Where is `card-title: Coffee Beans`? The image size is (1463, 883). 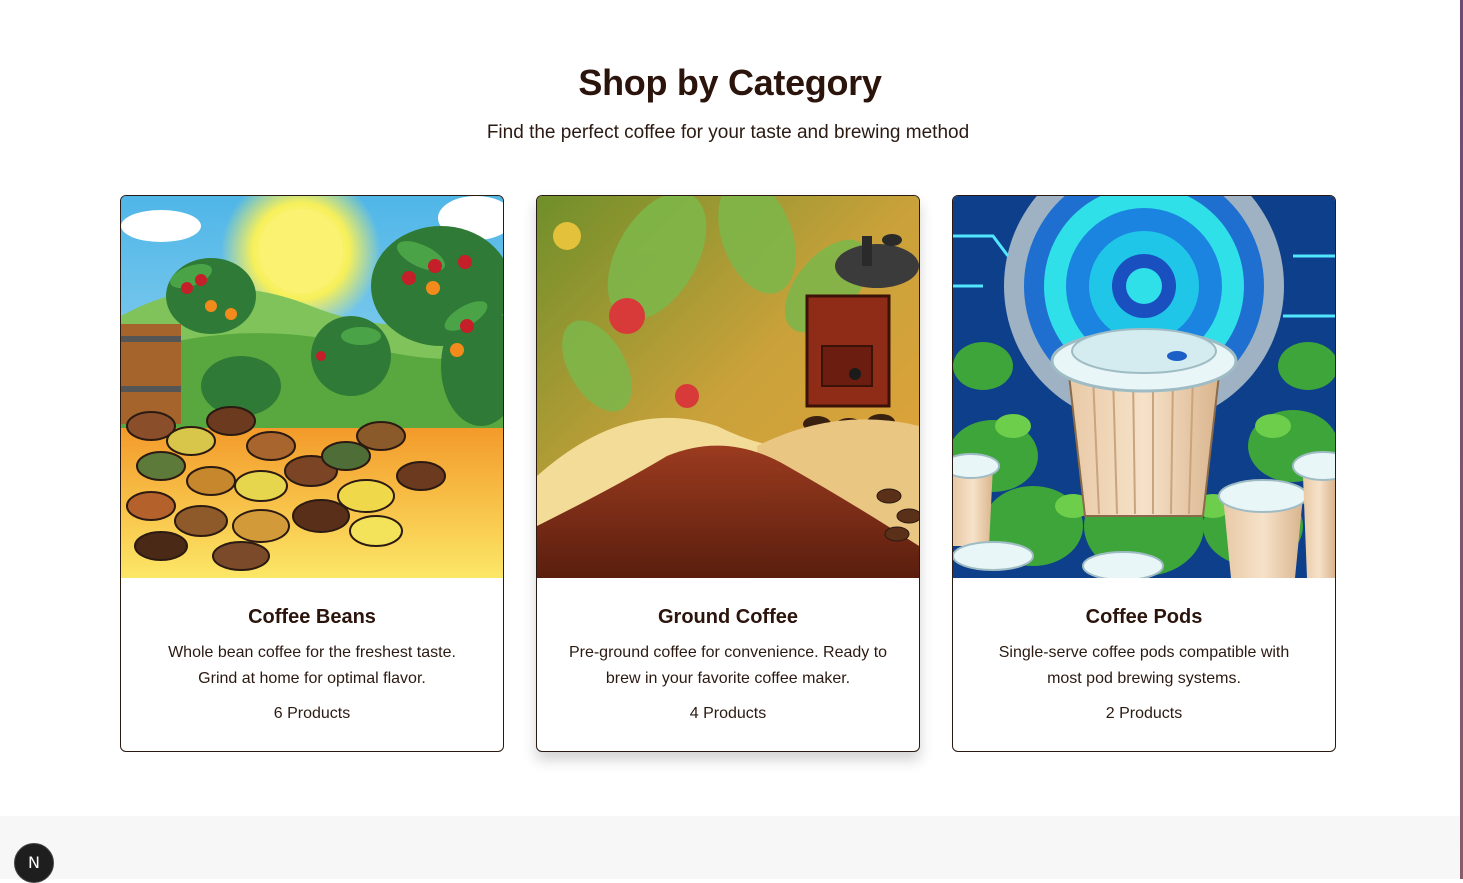 card-title: Coffee Beans is located at coordinates (312, 617).